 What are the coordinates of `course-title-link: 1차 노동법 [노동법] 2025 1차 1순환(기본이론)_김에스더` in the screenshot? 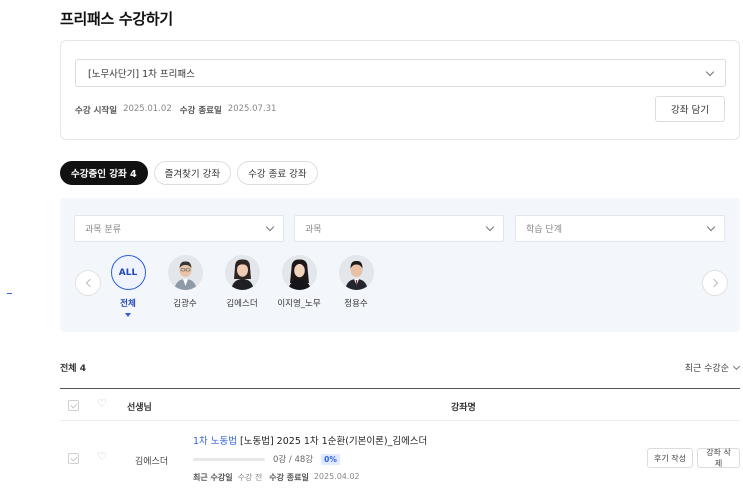 It's located at (310, 440).